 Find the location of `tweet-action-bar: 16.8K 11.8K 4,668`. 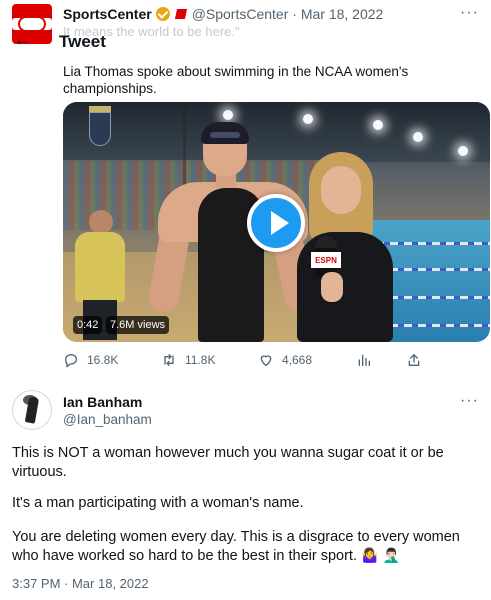

tweet-action-bar: 16.8K 11.8K 4,668 is located at coordinates (243, 362).